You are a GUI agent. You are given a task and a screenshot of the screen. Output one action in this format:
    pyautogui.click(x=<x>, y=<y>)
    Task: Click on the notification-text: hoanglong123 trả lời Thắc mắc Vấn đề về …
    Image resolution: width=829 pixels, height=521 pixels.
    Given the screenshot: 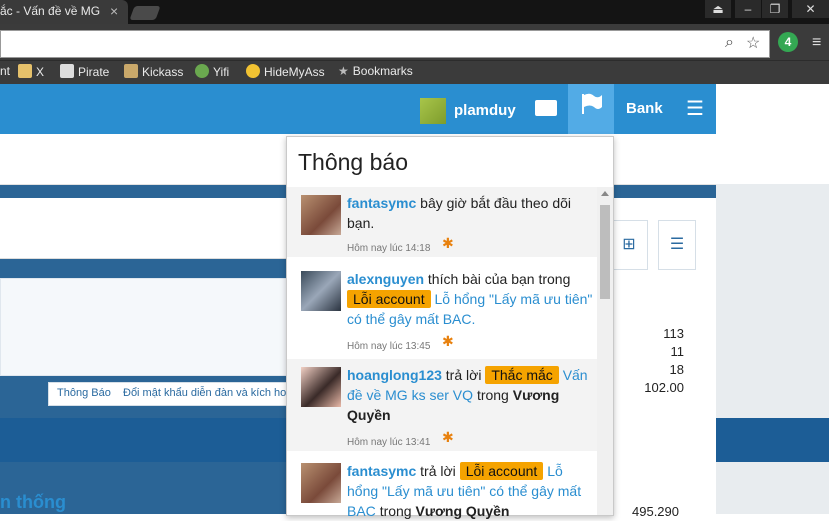 What is the action you would take?
    pyautogui.click(x=470, y=395)
    